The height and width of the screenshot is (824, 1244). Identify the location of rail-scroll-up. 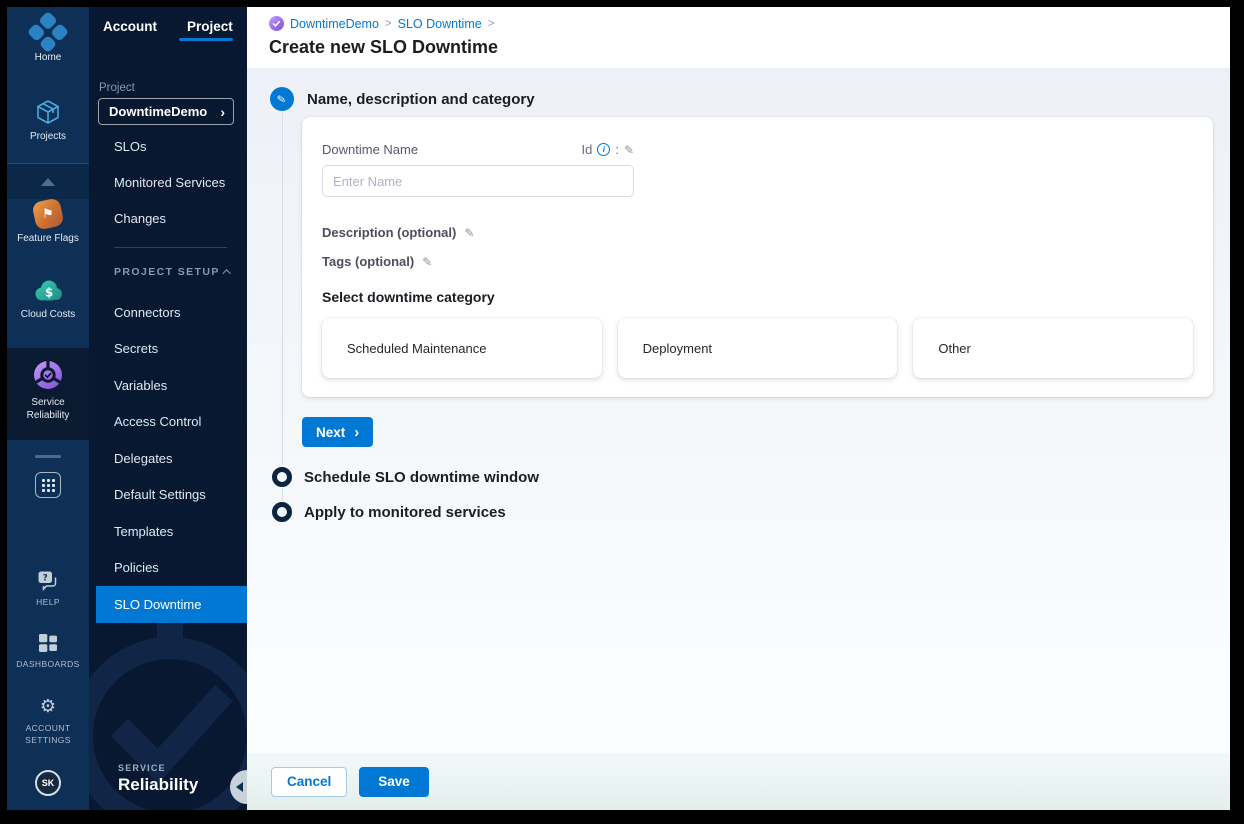
(48, 181).